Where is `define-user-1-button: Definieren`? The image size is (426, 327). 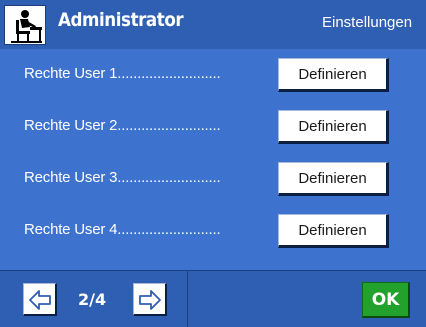
define-user-1-button: Definieren is located at coordinates (333, 75).